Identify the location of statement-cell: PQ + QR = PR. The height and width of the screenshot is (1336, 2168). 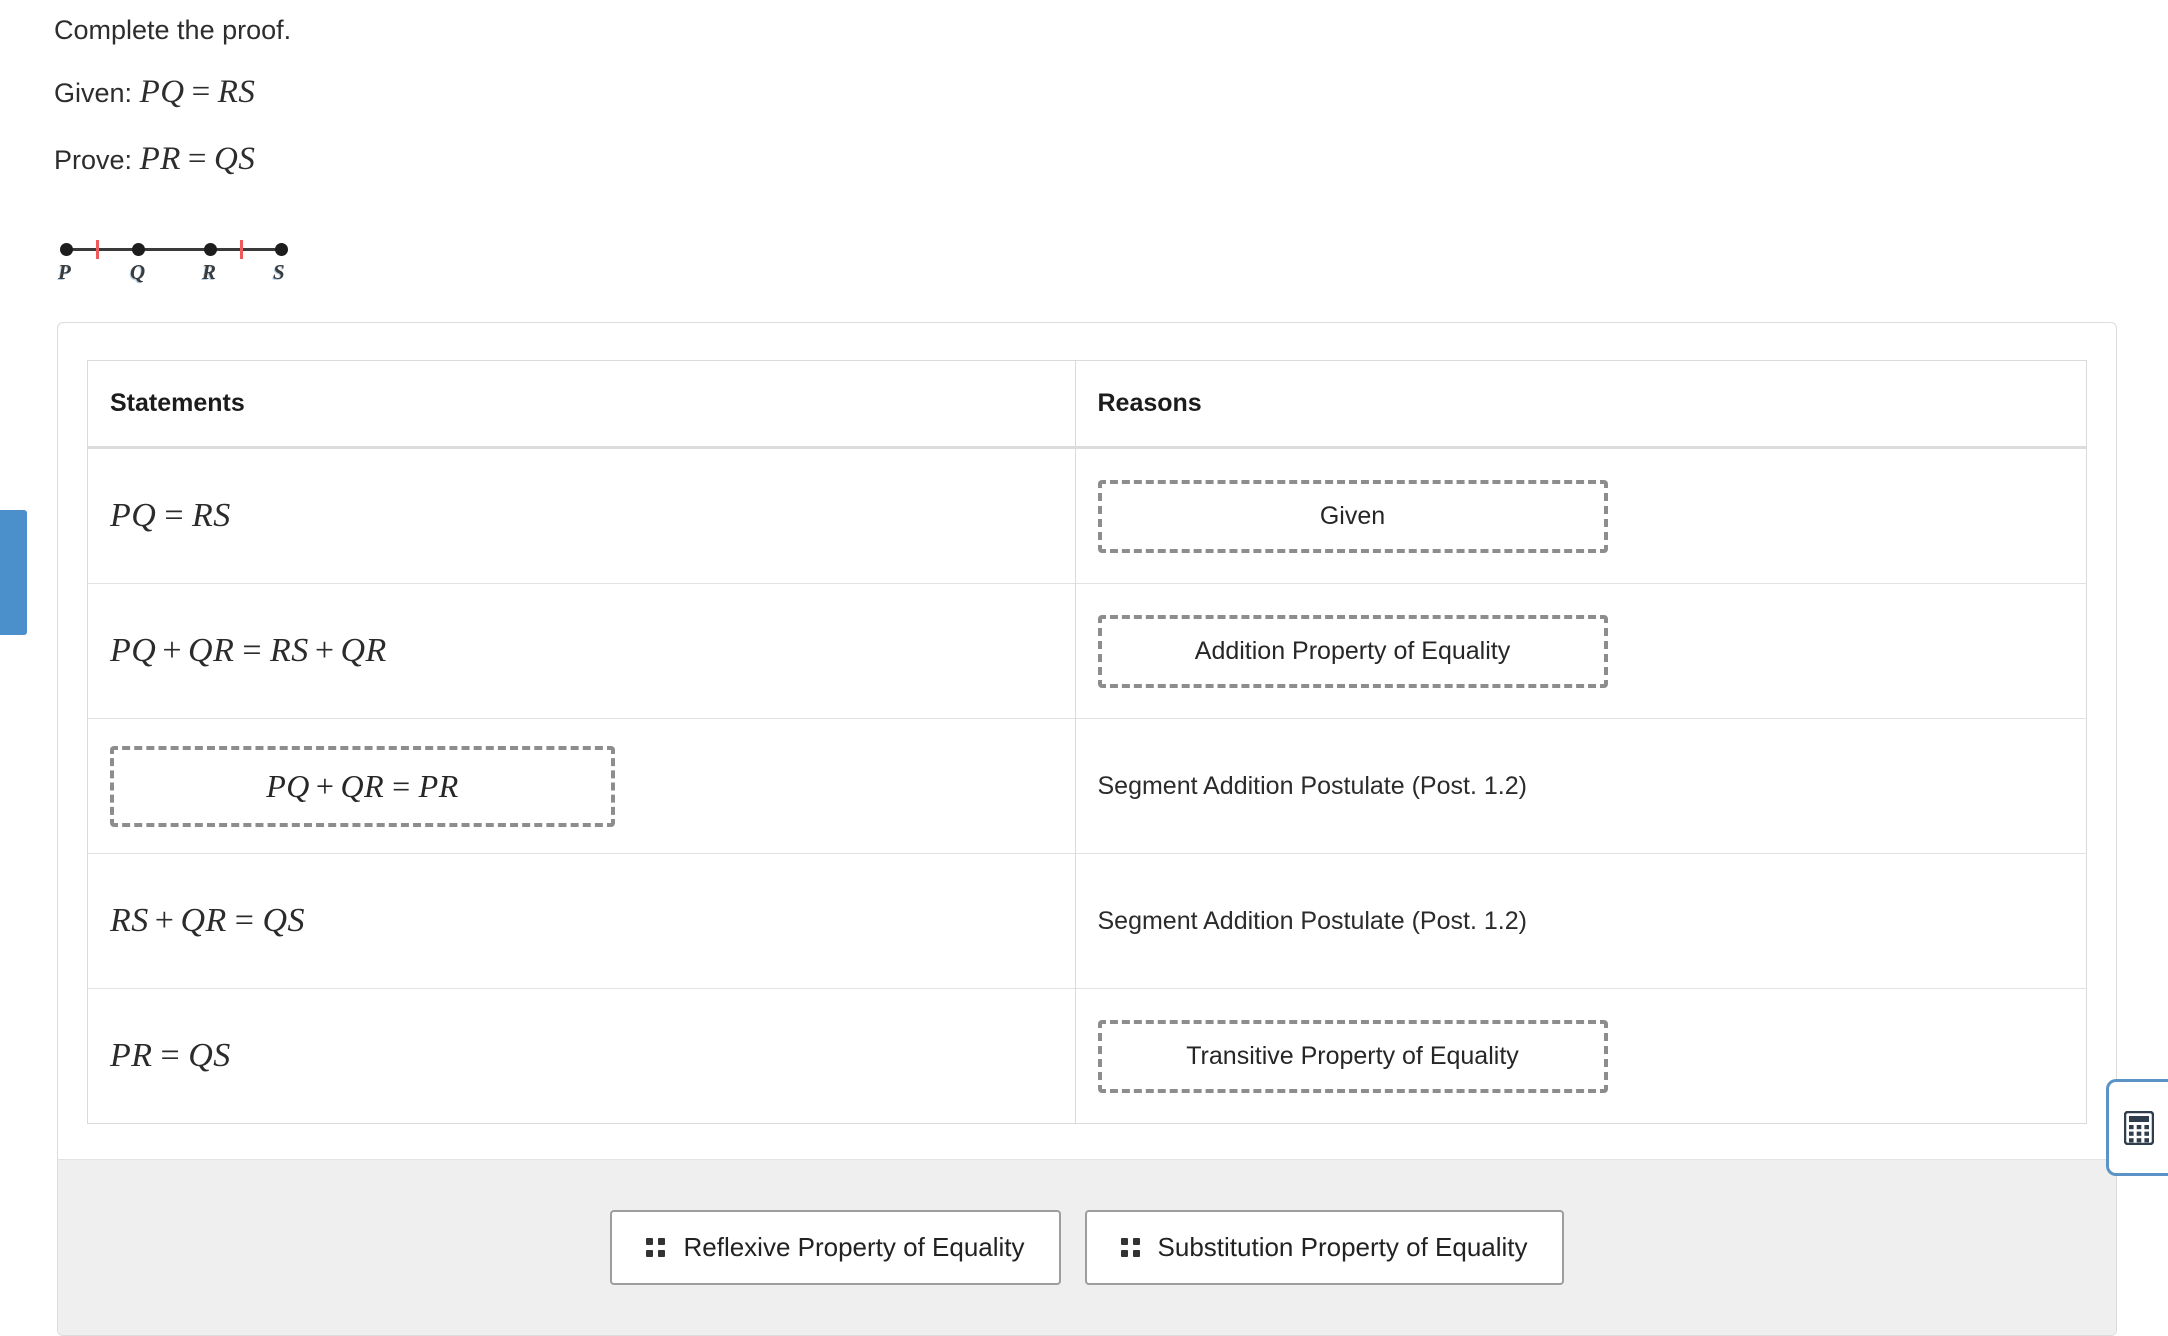
(581, 786).